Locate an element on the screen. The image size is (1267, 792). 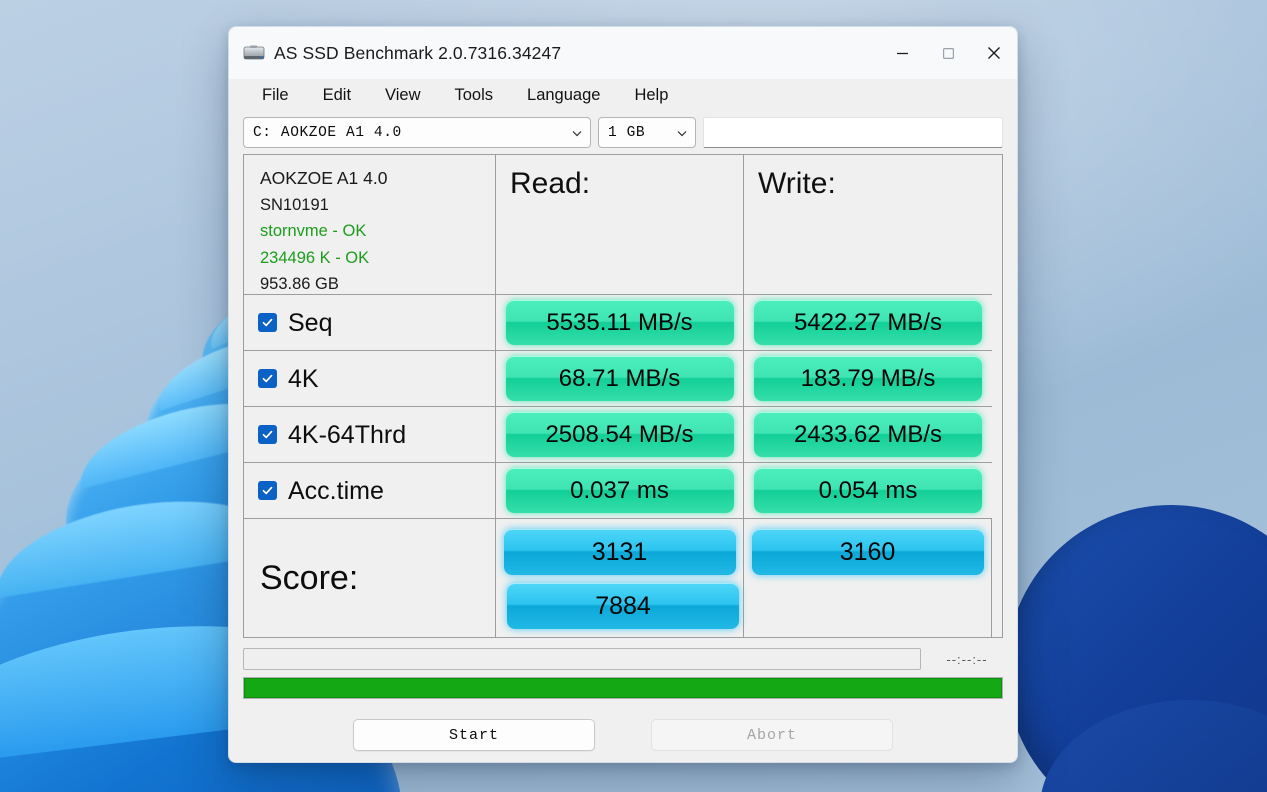
drive-info-driver: stornvme - OK is located at coordinates (313, 231).